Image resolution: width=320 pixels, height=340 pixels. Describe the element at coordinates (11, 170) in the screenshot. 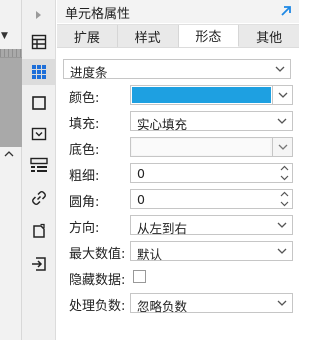

I see `adjacent-panel-strip: ▼` at that location.